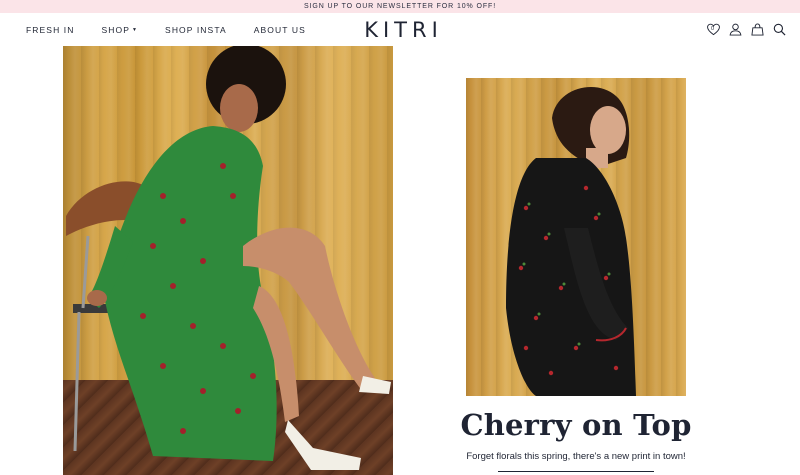 The image size is (800, 475). I want to click on search-icon, so click(779, 29).